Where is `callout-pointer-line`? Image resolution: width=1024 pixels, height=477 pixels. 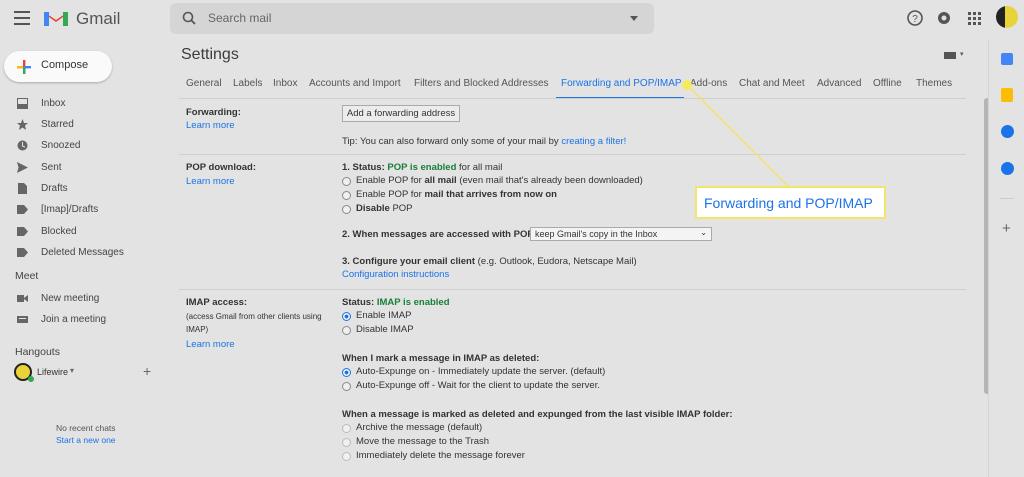 callout-pointer-line is located at coordinates (737, 135).